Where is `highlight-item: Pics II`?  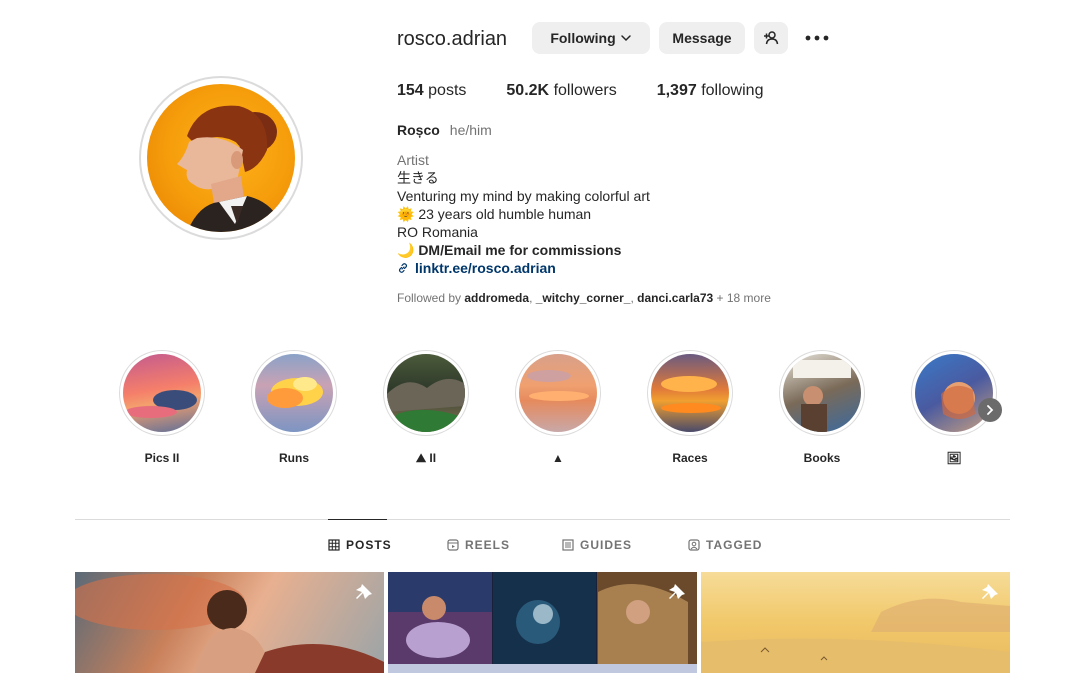
highlight-item: Pics II is located at coordinates (162, 408).